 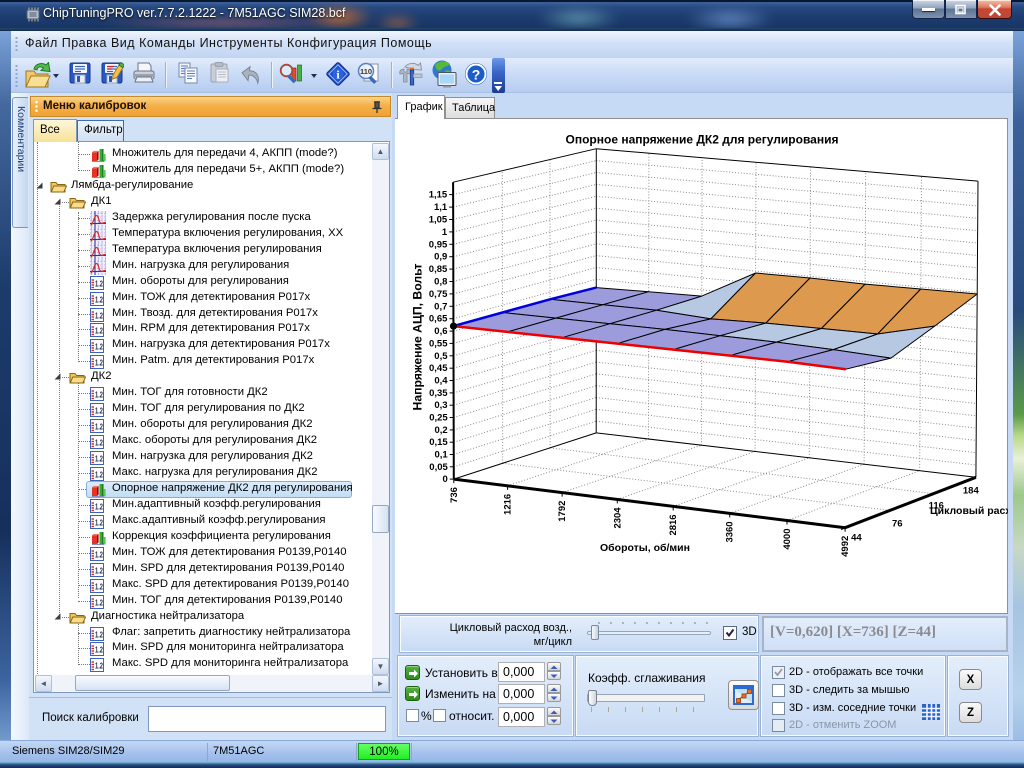 What do you see at coordinates (438, 195) in the screenshot?
I see `svg-text: 1,15` at bounding box center [438, 195].